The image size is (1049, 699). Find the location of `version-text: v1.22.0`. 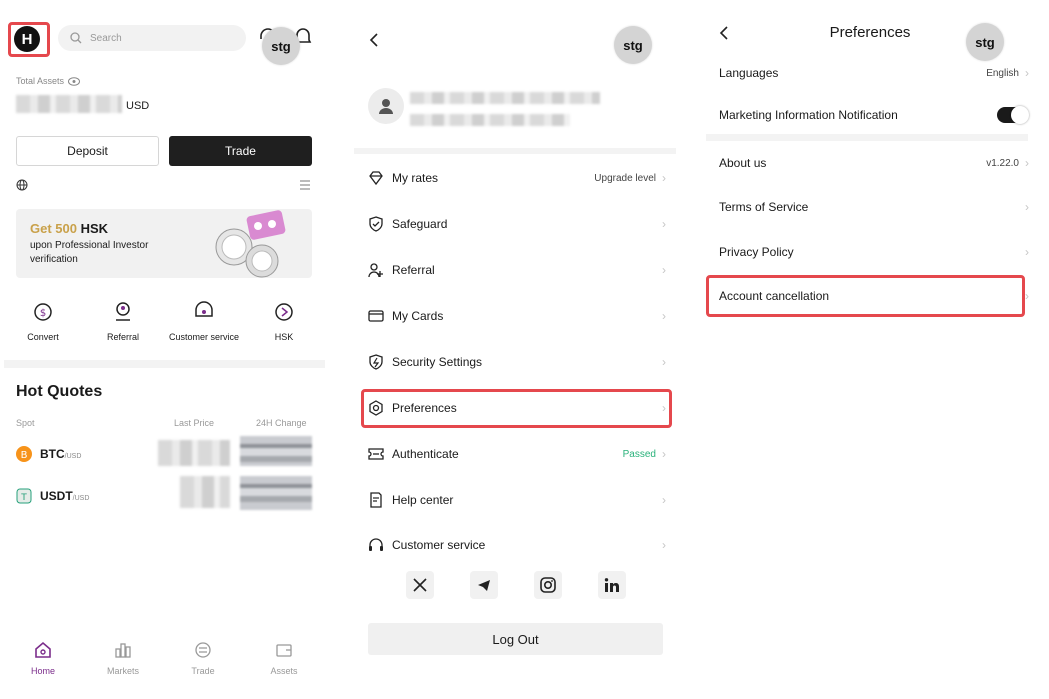

version-text: v1.22.0 is located at coordinates (1002, 163).